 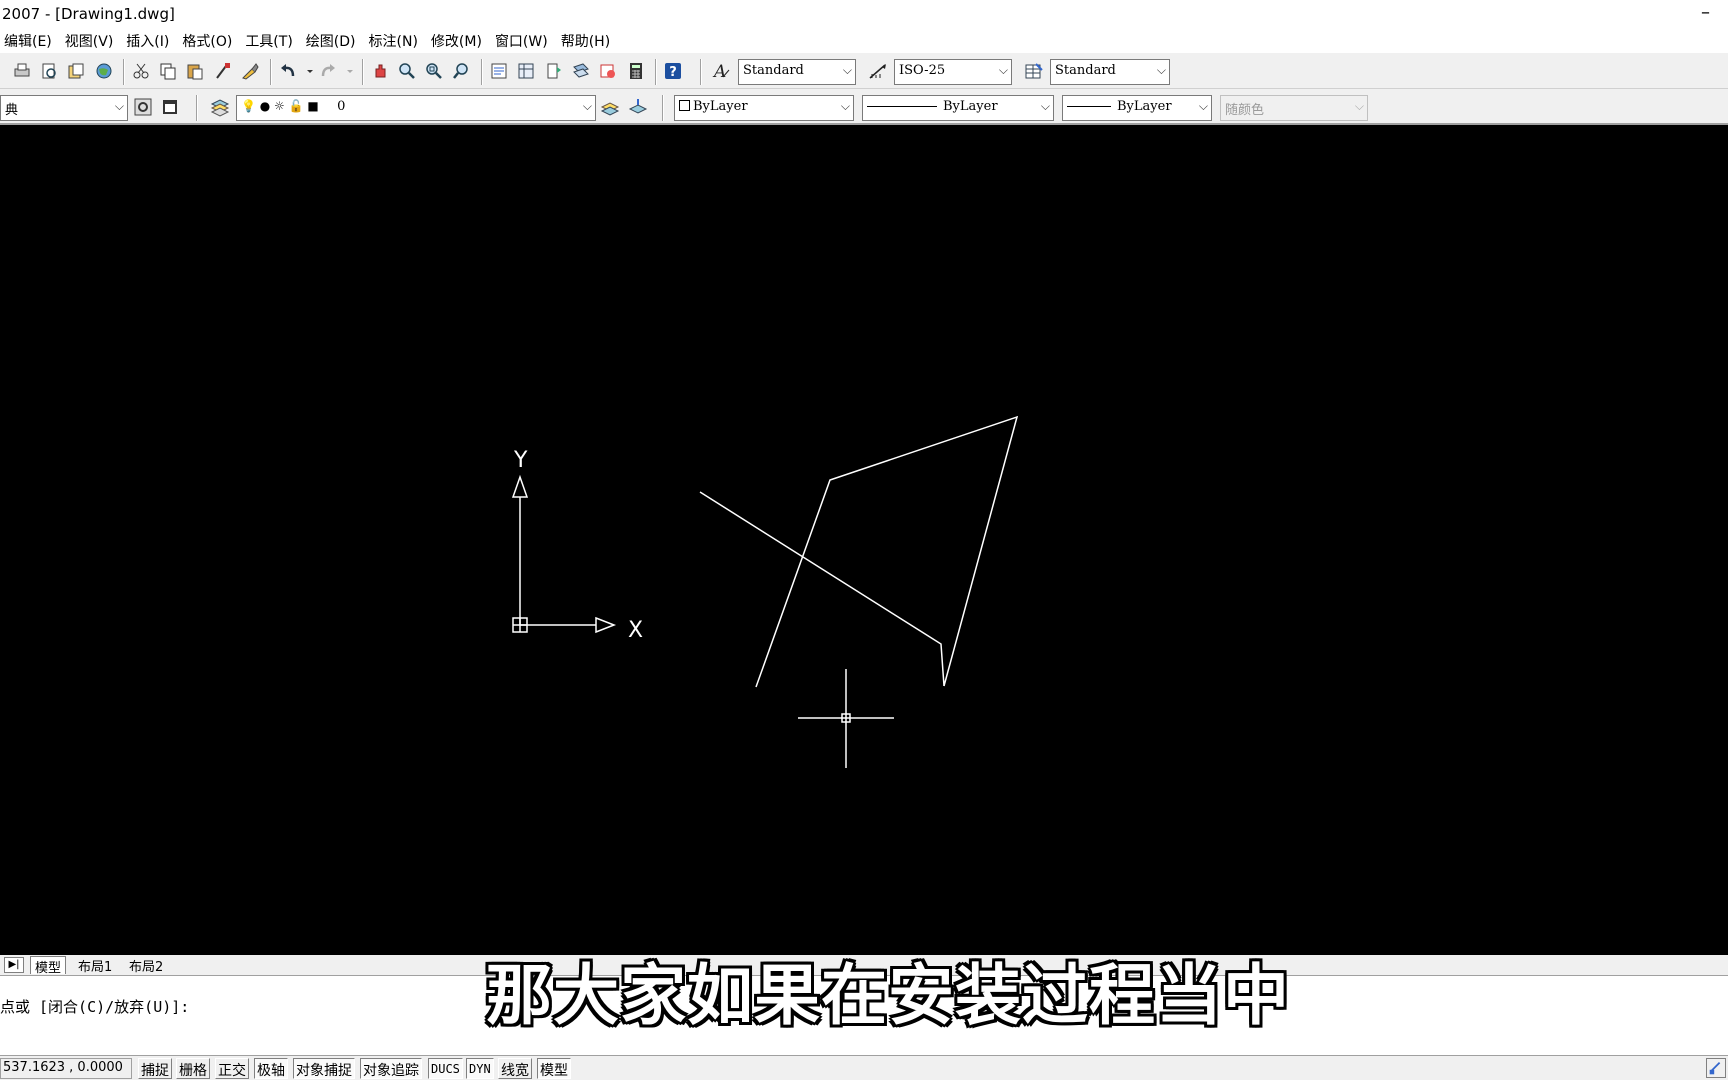 What do you see at coordinates (797, 72) in the screenshot?
I see `text-style-select: Standard ⌵` at bounding box center [797, 72].